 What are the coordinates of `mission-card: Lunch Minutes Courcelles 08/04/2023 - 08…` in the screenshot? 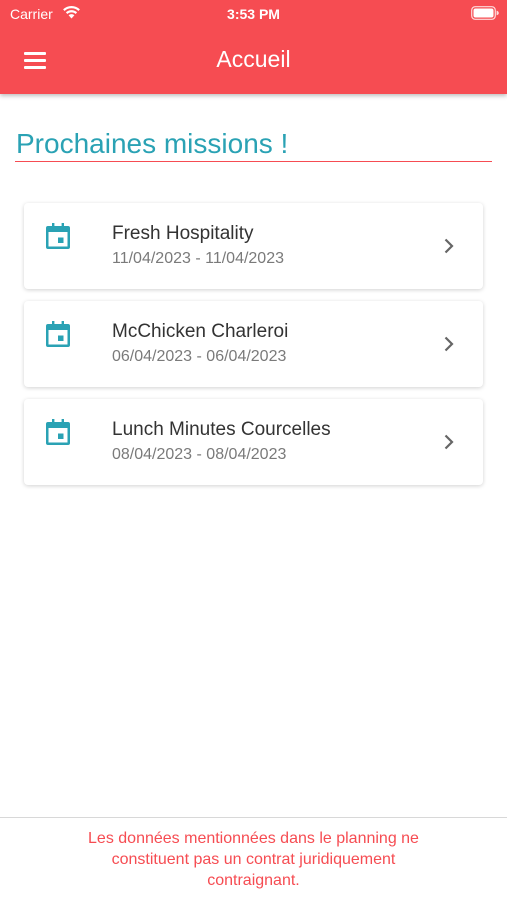 It's located at (253, 442).